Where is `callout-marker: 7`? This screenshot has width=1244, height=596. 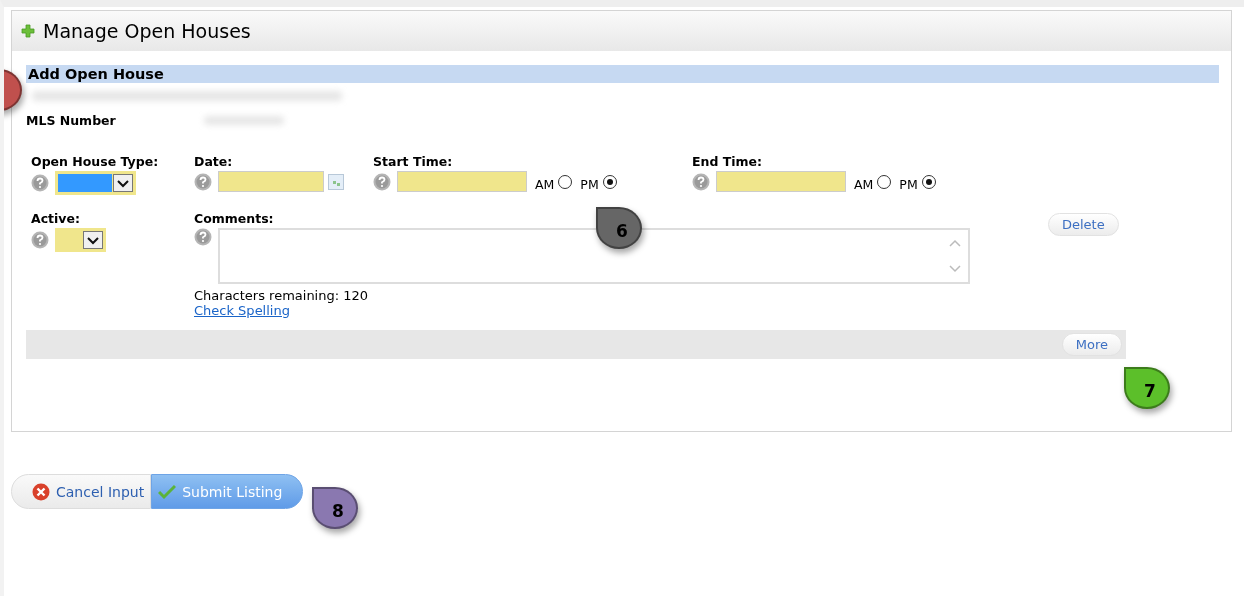 callout-marker: 7 is located at coordinates (1147, 388).